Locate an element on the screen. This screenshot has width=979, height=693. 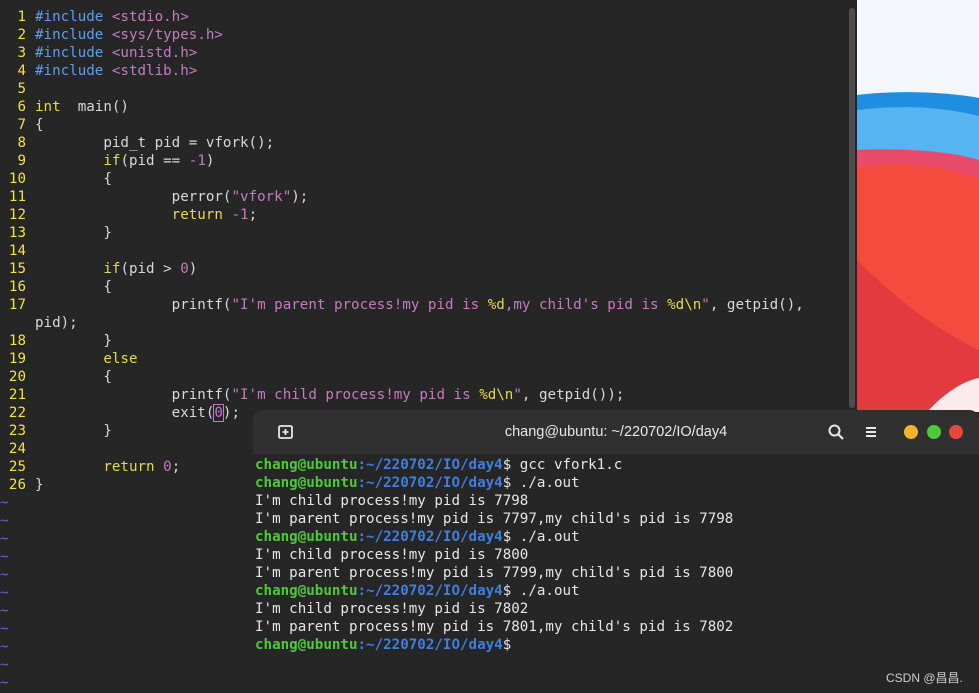
code-token: ,my child's pid is is located at coordinates (586, 305).